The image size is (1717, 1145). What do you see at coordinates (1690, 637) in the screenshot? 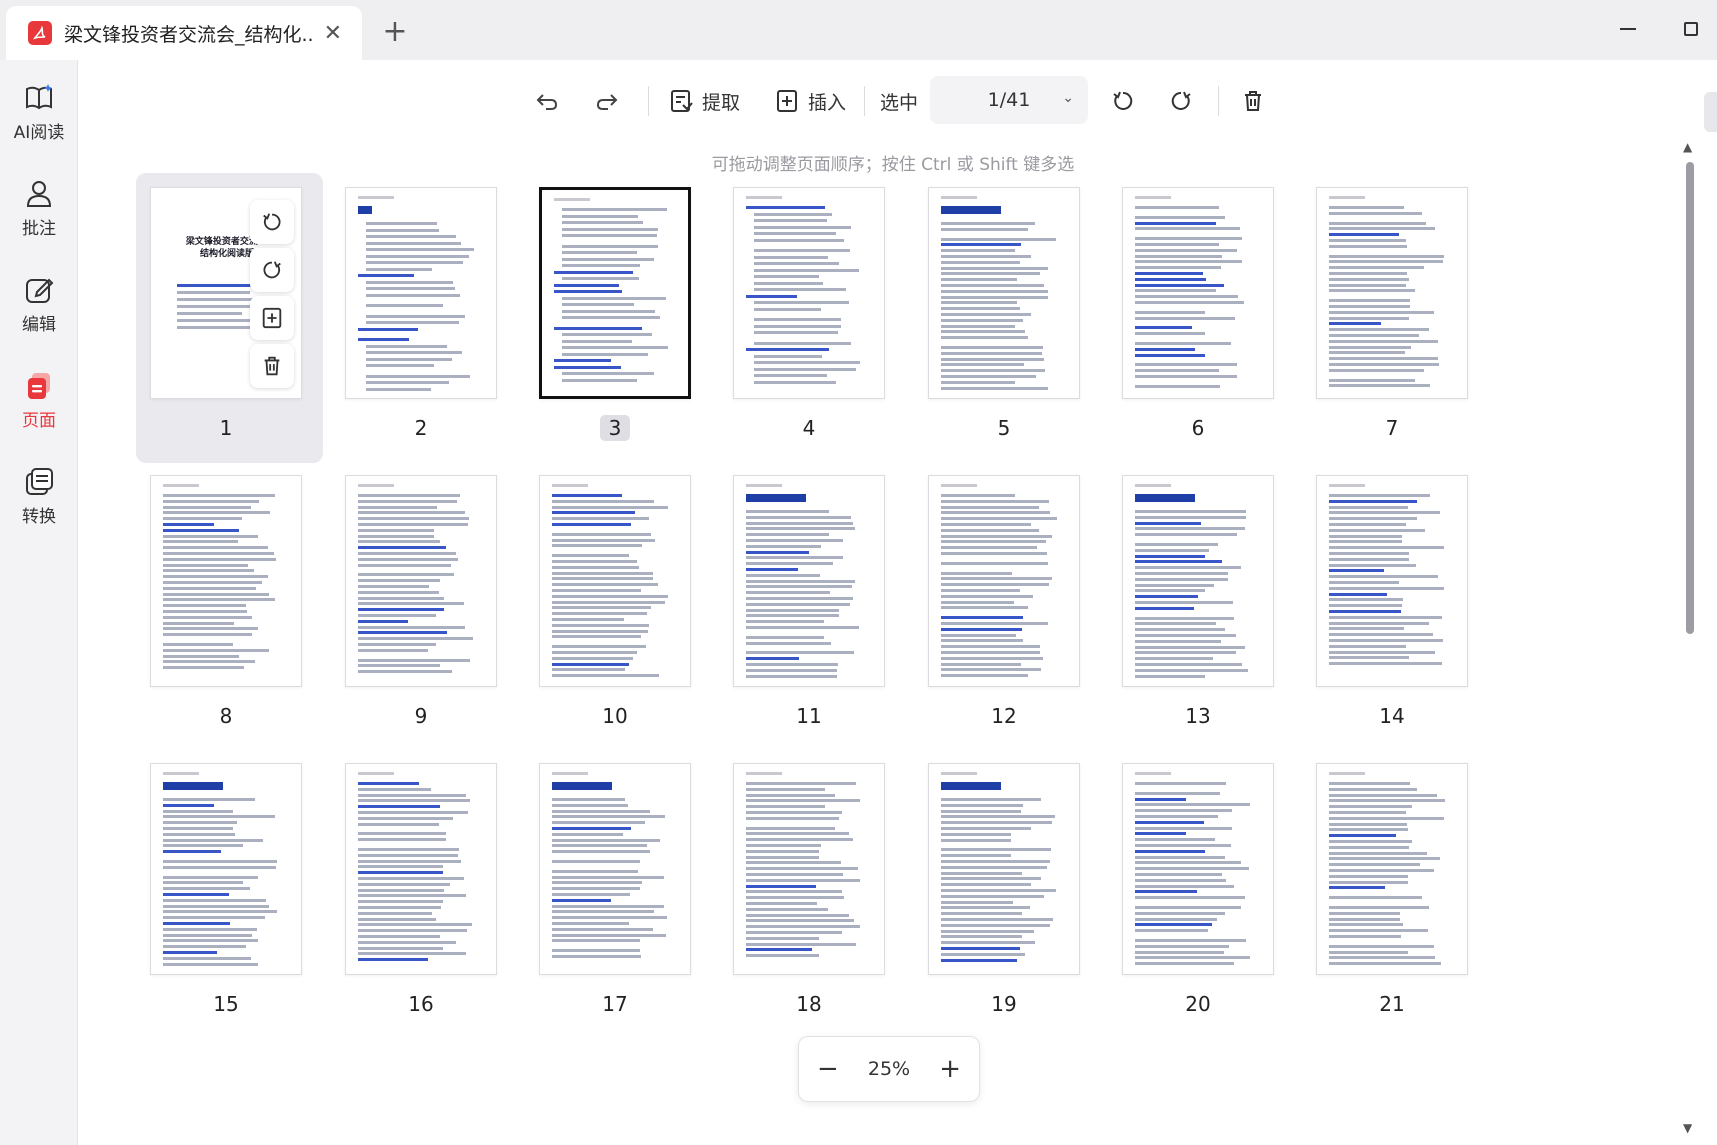
I see `vertical-scrollbar: ▲ ▼` at bounding box center [1690, 637].